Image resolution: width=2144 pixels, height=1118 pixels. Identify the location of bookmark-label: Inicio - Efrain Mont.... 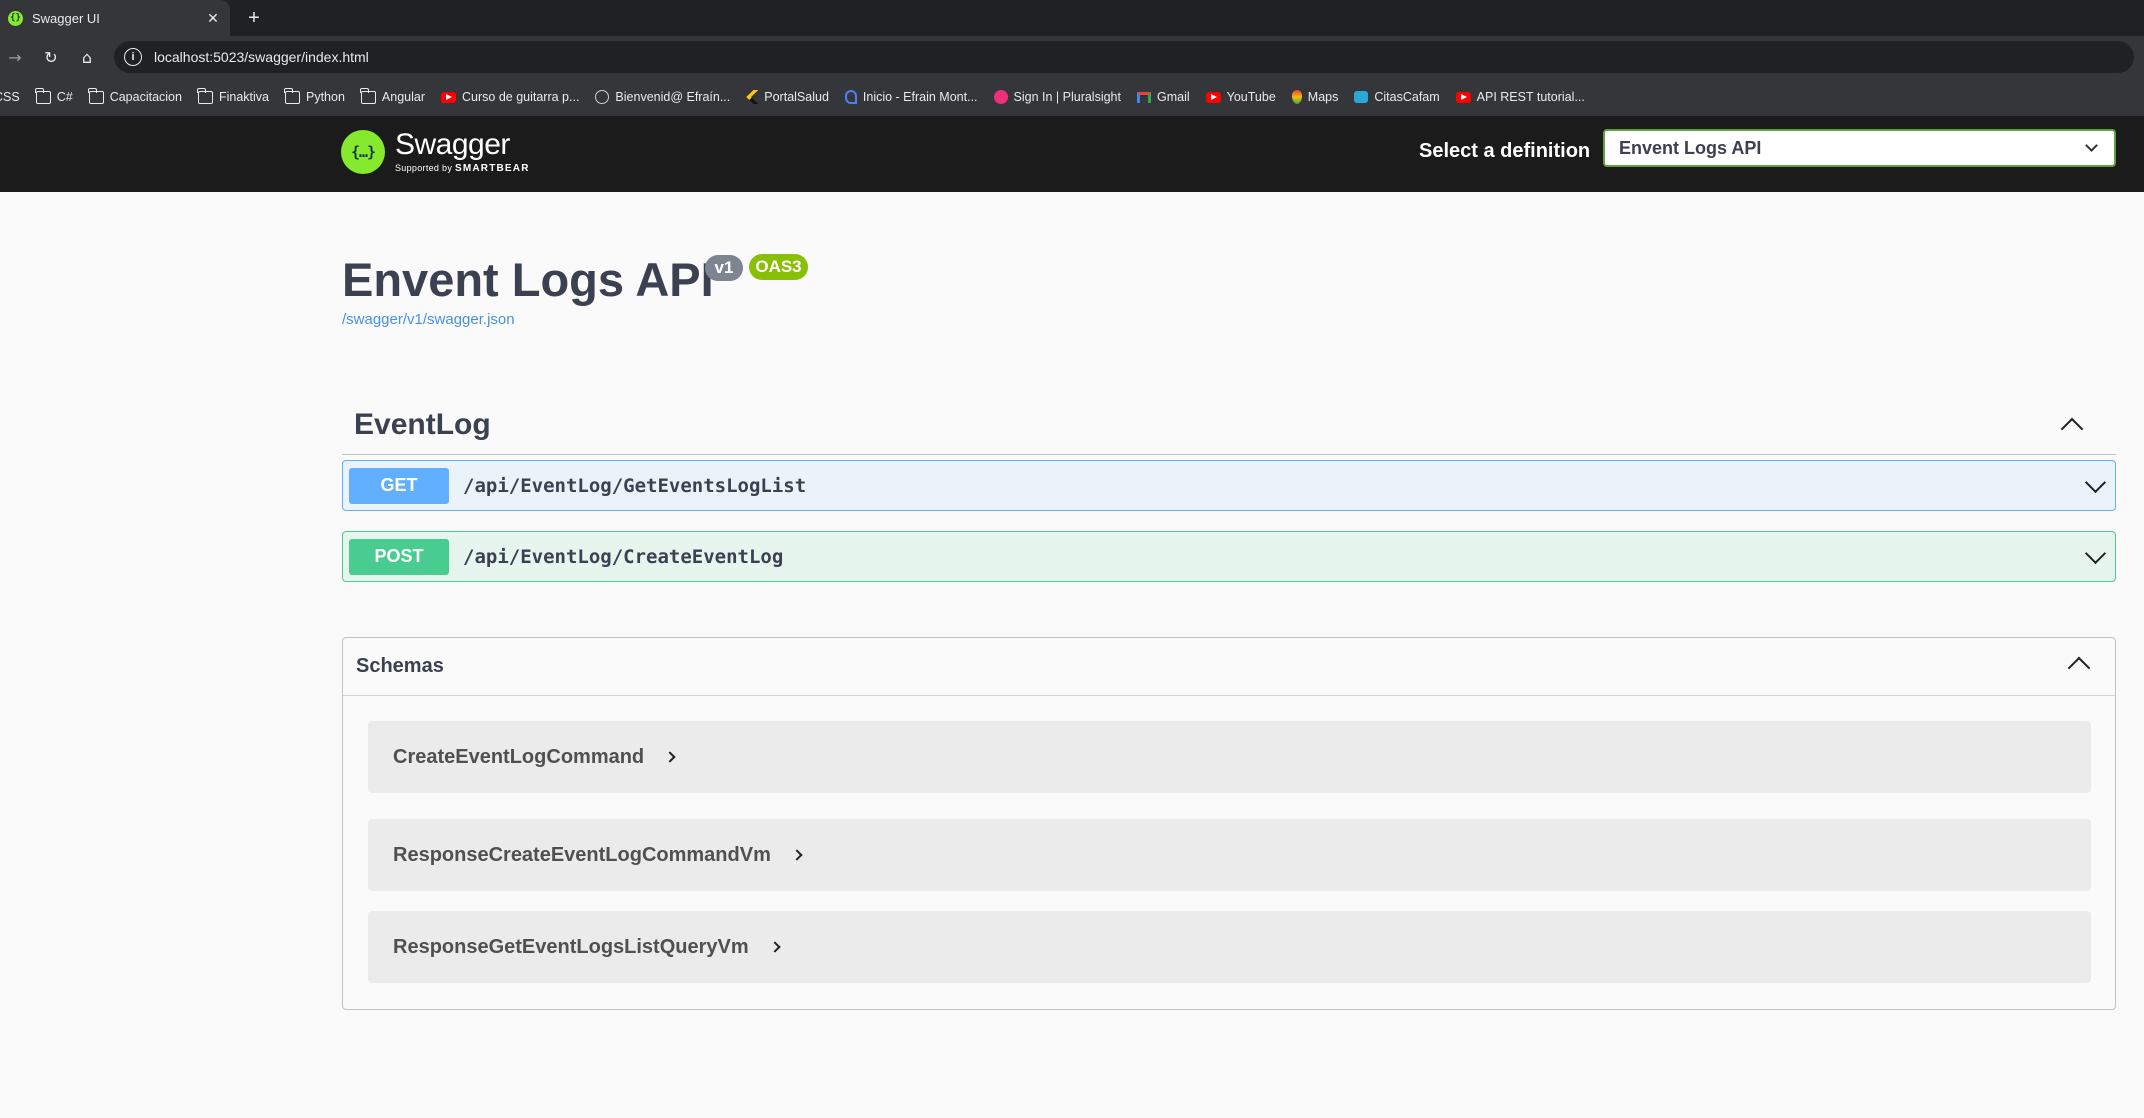
(920, 97).